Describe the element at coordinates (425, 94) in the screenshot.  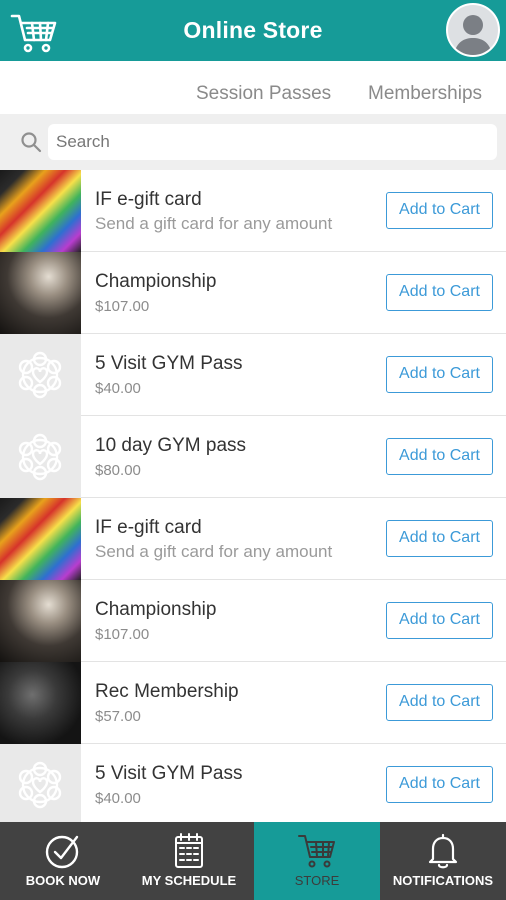
I see `tab-memberships: Memberships` at that location.